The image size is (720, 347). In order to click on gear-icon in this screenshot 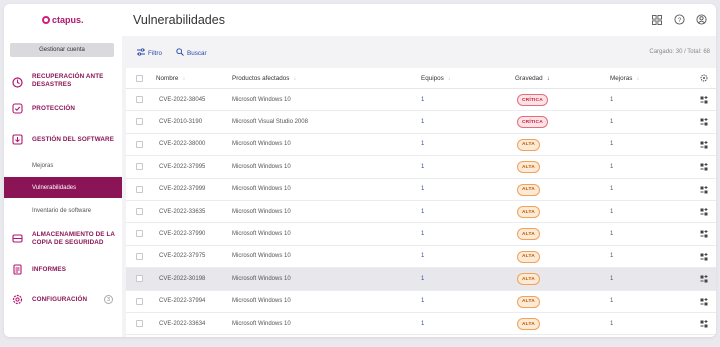, I will do `click(17, 299)`.